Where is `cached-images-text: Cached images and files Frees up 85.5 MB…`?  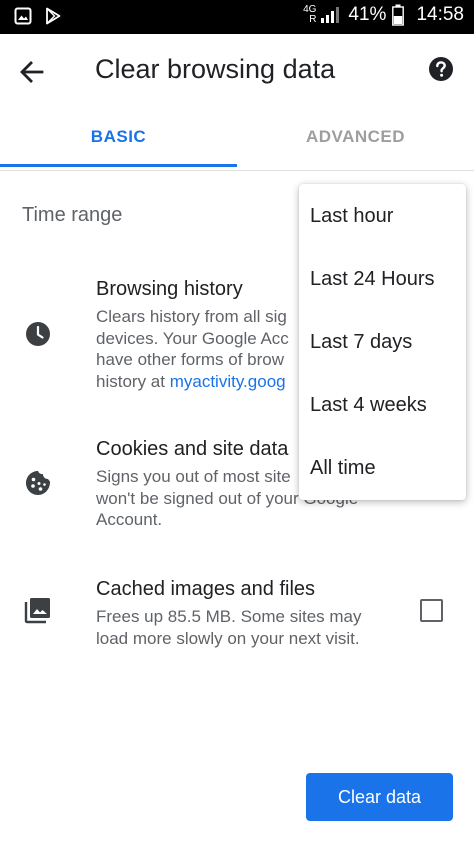 cached-images-text: Cached images and files Frees up 85.5 MB… is located at coordinates (246, 612).